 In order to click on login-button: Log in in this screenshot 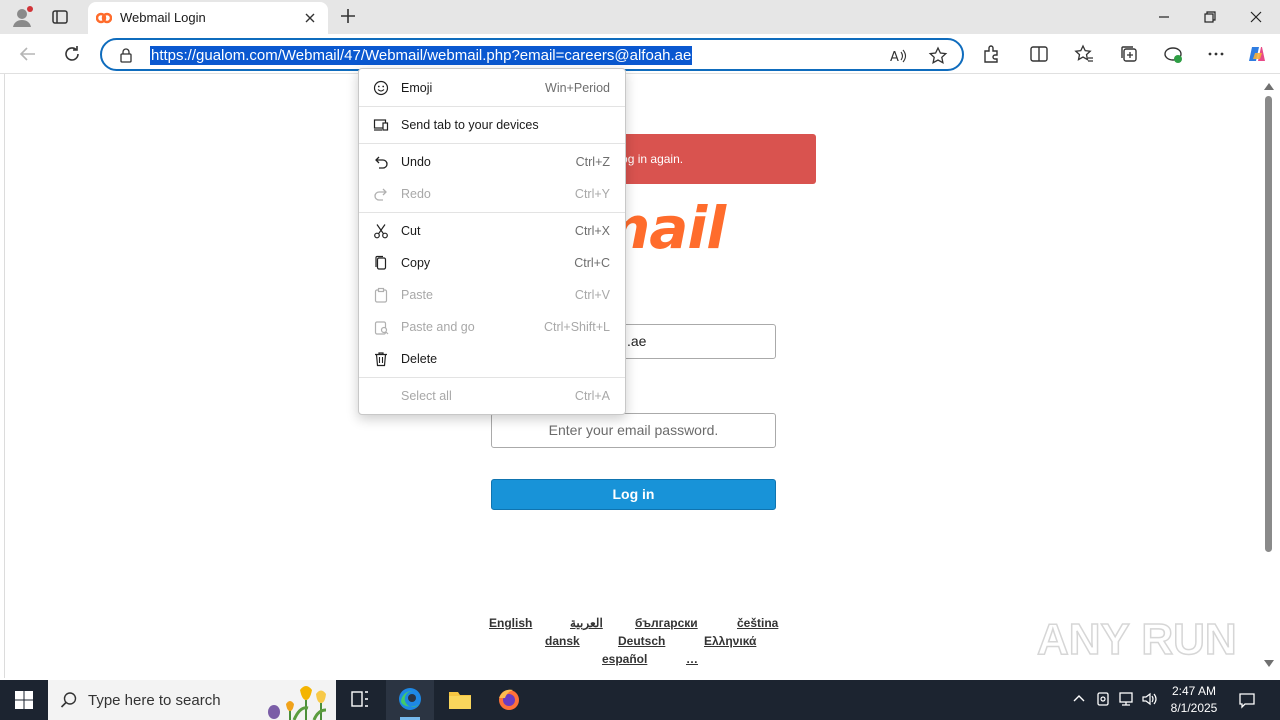, I will do `click(633, 494)`.